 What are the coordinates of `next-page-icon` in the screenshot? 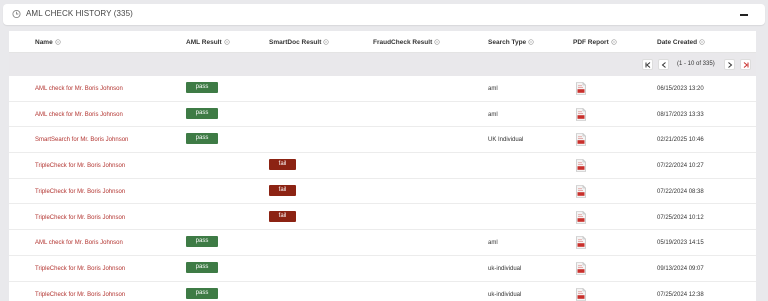 It's located at (730, 65).